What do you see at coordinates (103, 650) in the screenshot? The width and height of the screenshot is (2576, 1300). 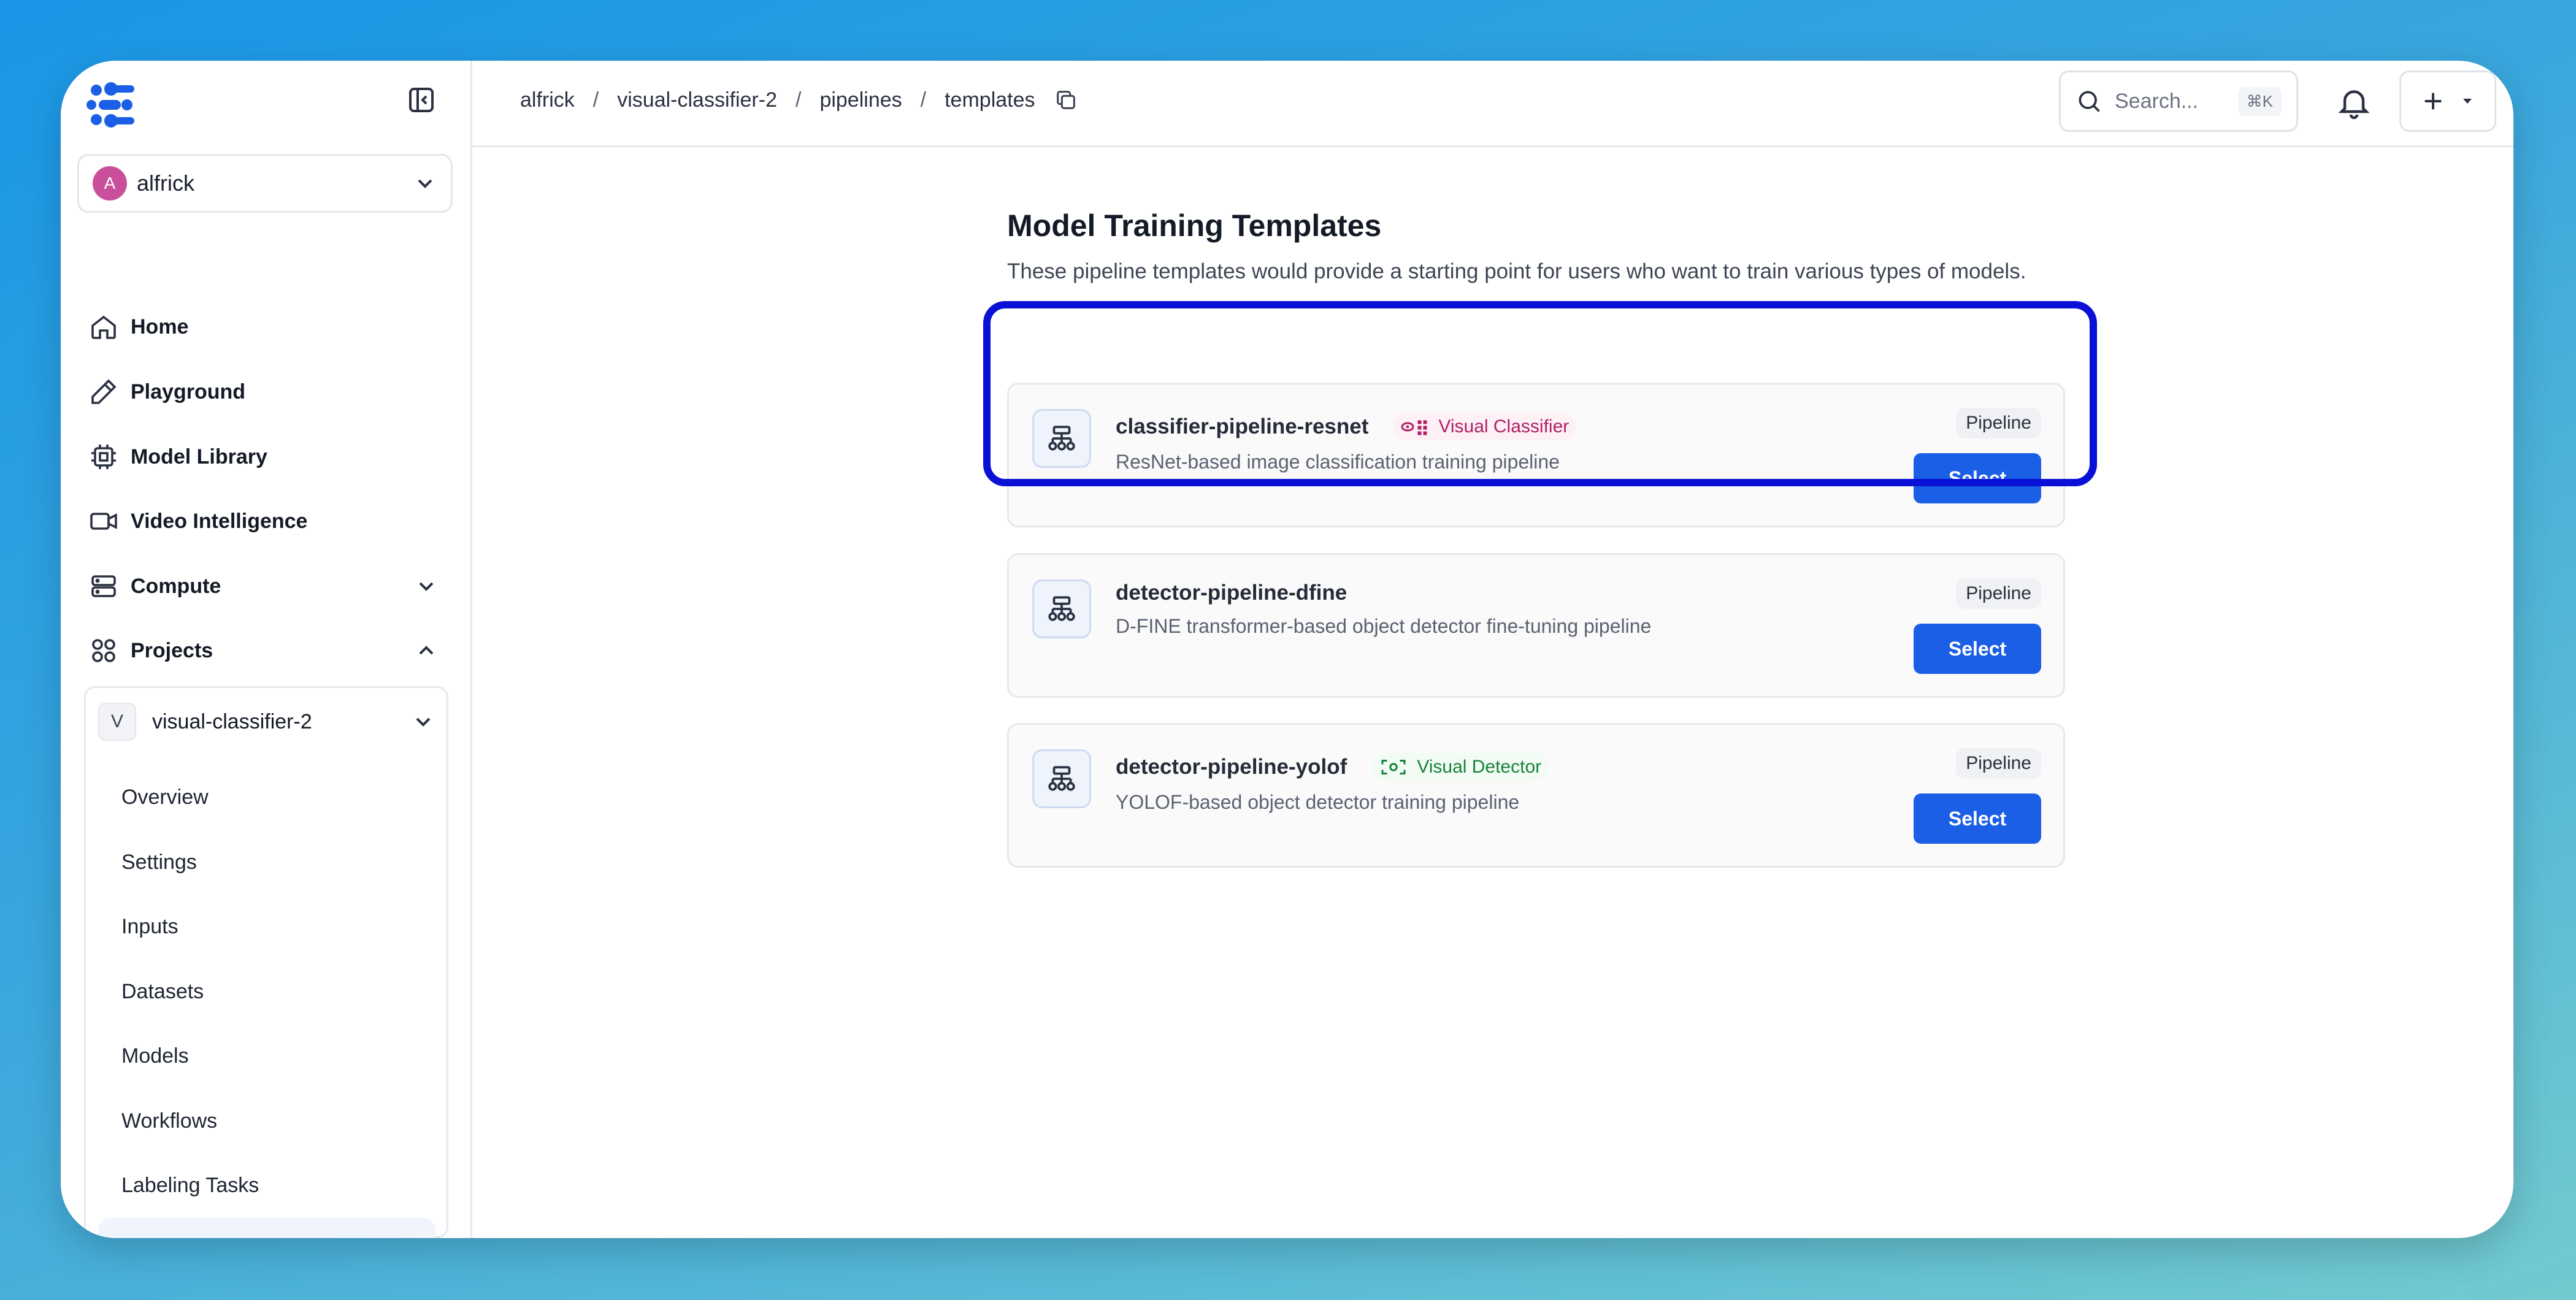 I see `grid-icon` at bounding box center [103, 650].